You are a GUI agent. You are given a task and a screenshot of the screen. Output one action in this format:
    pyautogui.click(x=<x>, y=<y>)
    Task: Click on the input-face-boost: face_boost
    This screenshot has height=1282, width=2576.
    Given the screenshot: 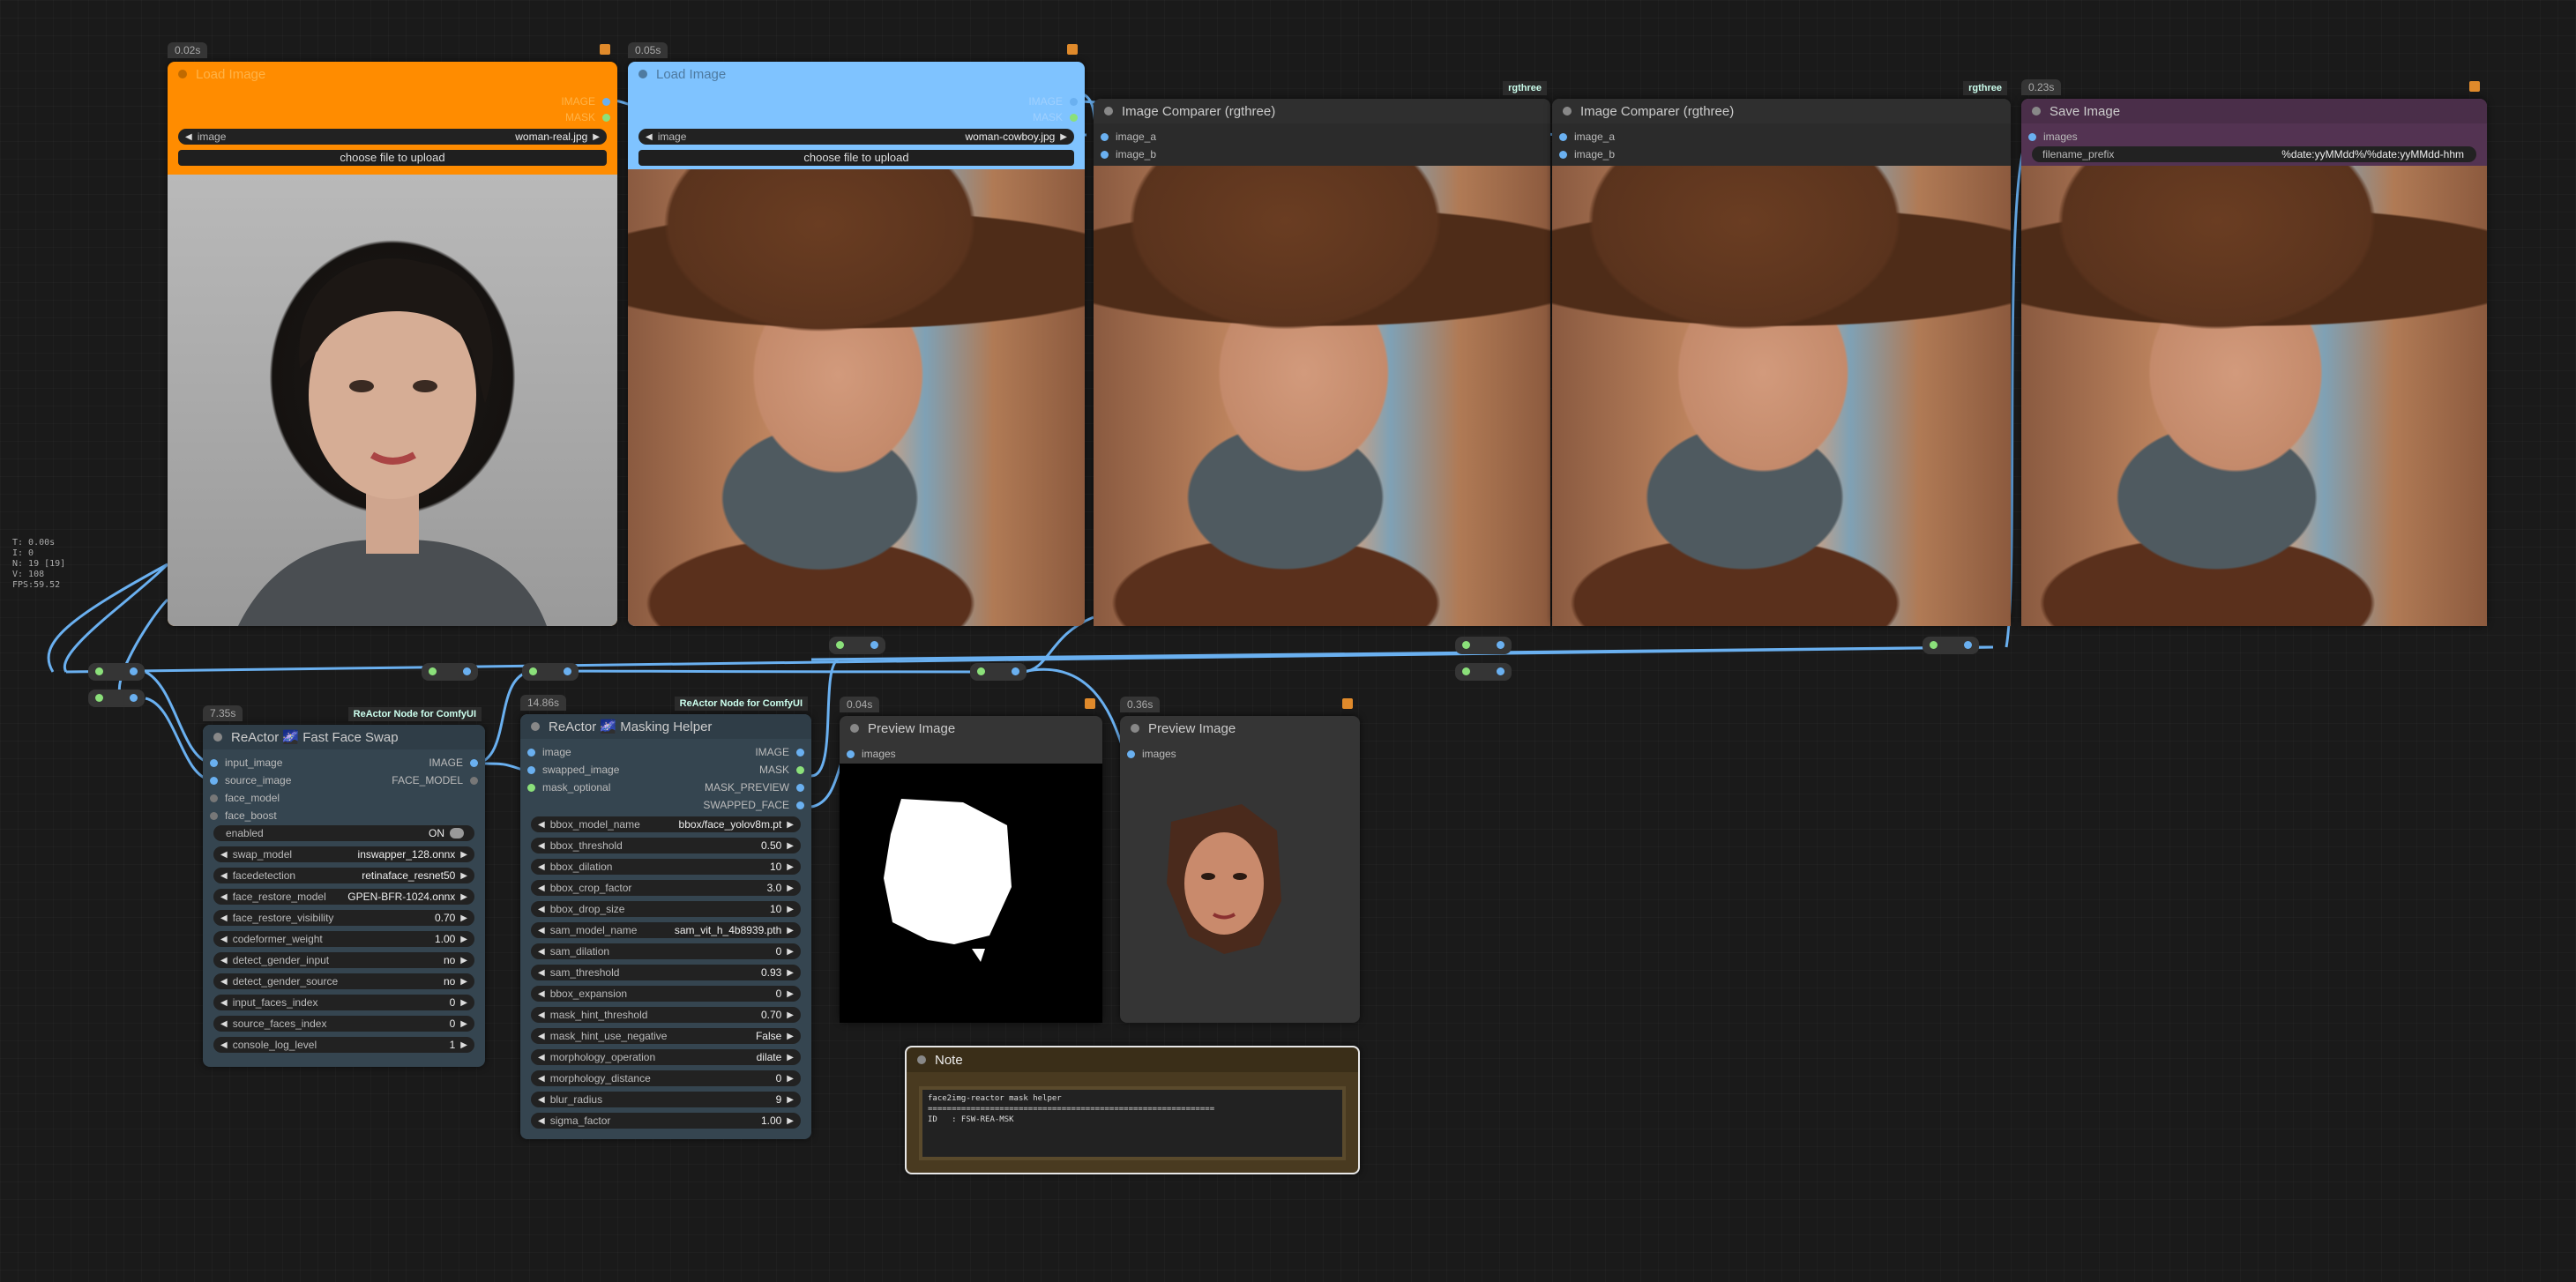 What is the action you would take?
    pyautogui.click(x=243, y=816)
    